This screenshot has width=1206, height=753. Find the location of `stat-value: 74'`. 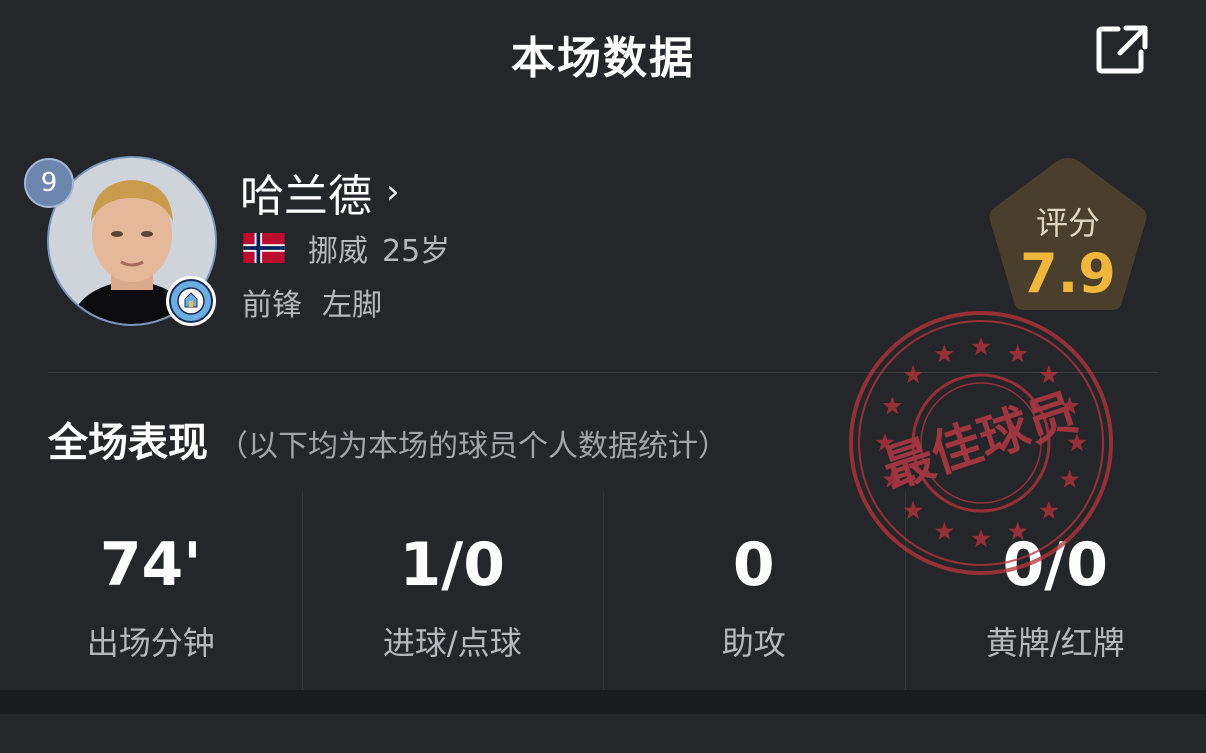

stat-value: 74' is located at coordinates (150, 565).